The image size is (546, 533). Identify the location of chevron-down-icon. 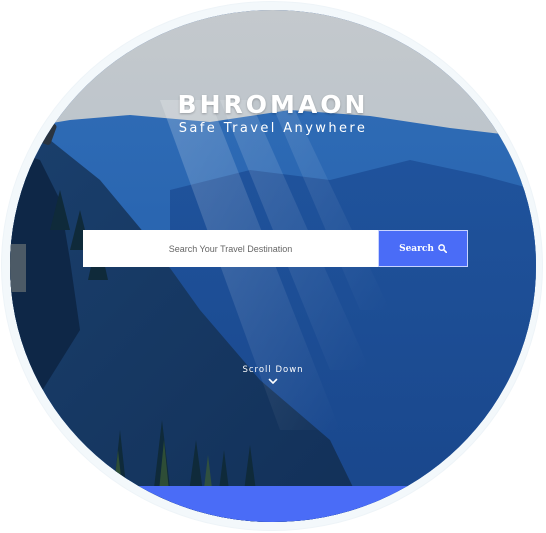
(273, 381).